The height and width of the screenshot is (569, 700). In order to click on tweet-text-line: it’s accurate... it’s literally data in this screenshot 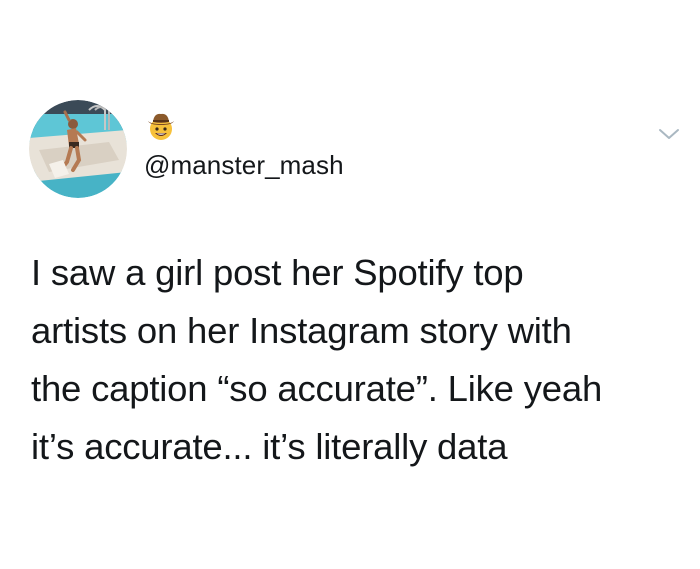, I will do `click(269, 446)`.